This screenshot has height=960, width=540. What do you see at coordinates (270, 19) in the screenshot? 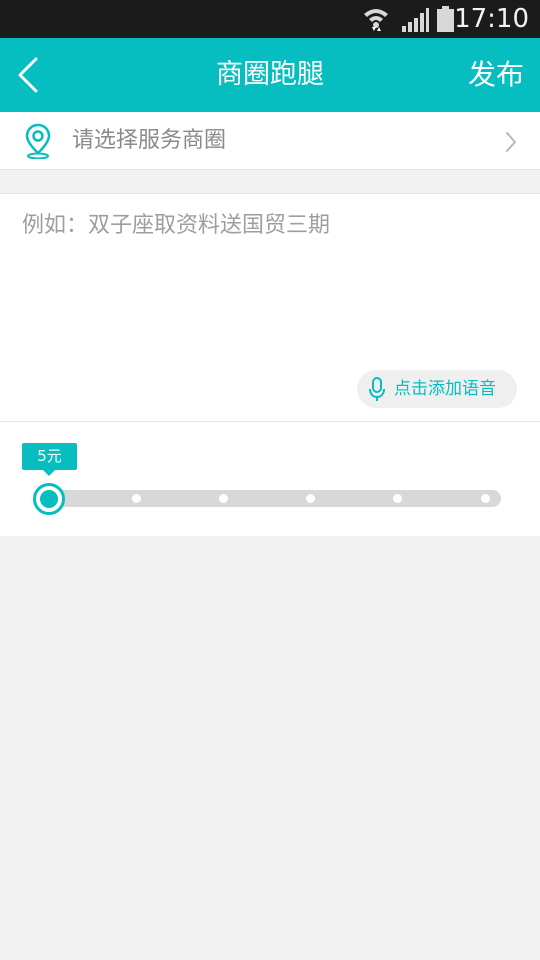
I see `status-bar: 17:10` at bounding box center [270, 19].